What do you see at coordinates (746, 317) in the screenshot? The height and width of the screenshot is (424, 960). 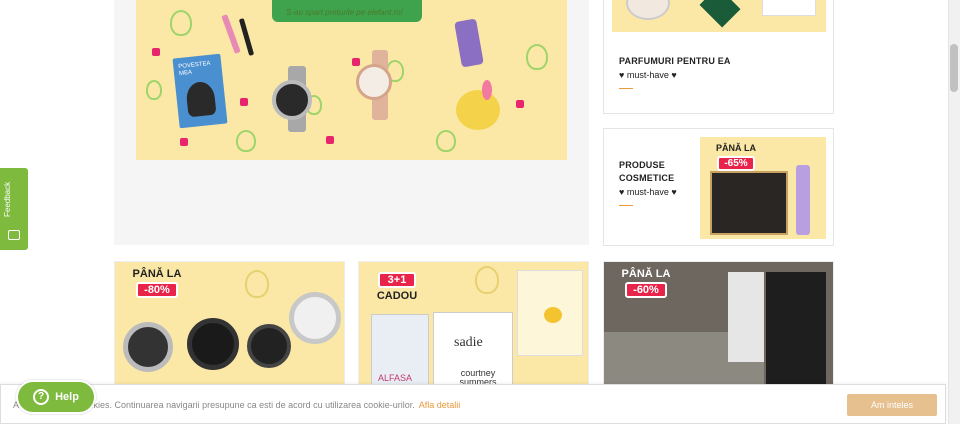 I see `curtain-panel` at bounding box center [746, 317].